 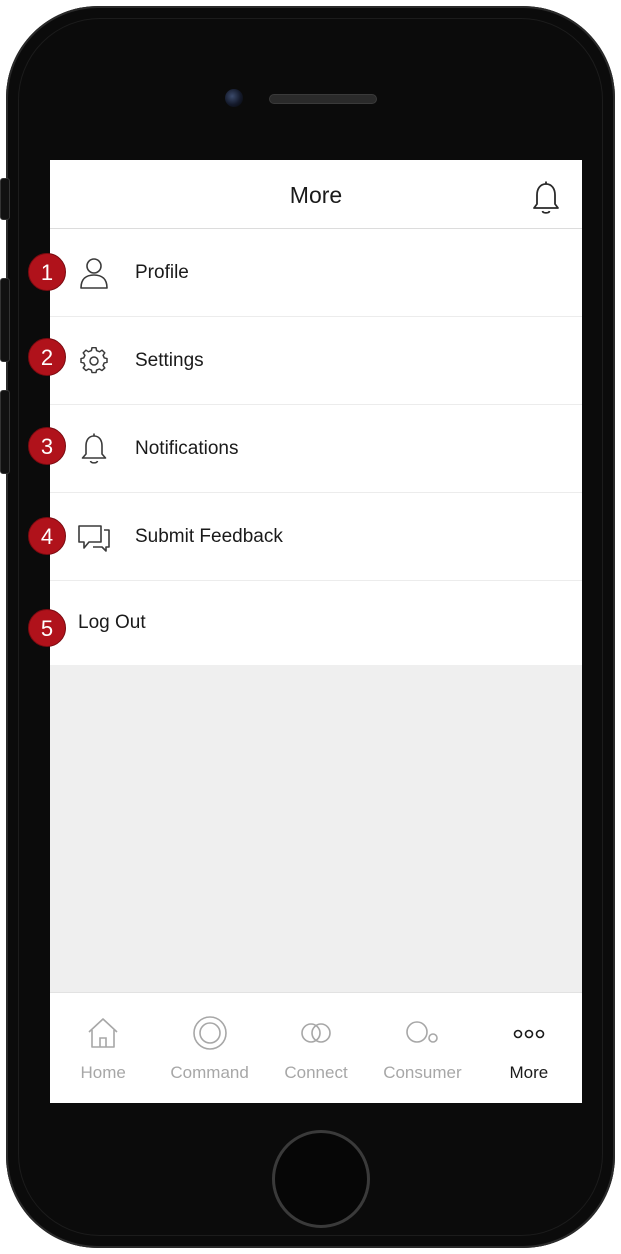 What do you see at coordinates (47, 628) in the screenshot?
I see `annotation-badge: 5` at bounding box center [47, 628].